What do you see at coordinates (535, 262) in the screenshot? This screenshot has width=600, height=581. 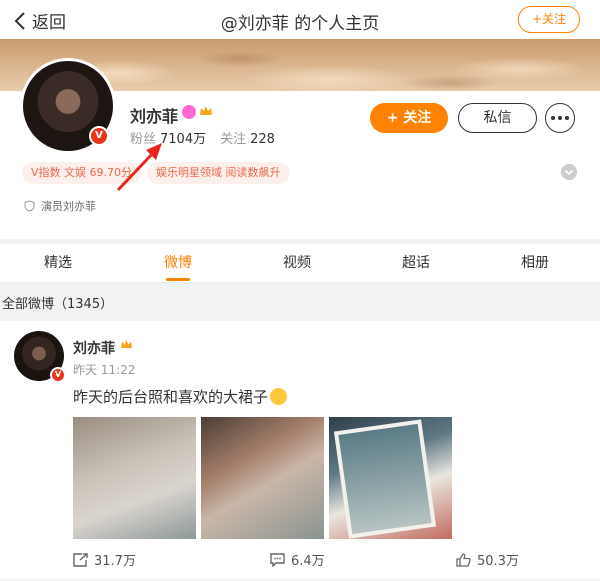 I see `tab-album: 相册` at bounding box center [535, 262].